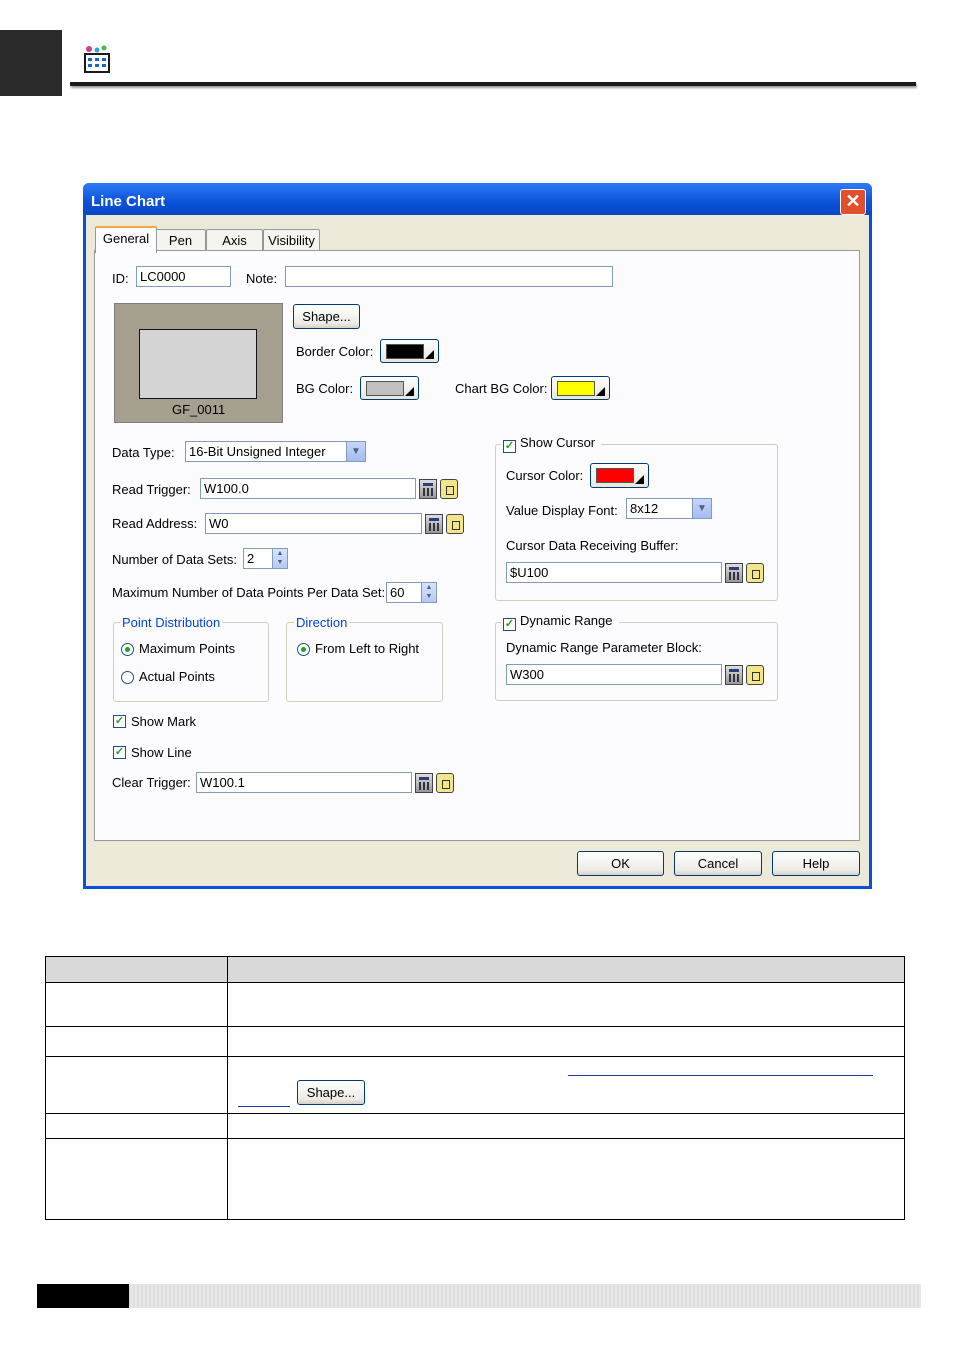  I want to click on read-address-label: Read Address:, so click(155, 523).